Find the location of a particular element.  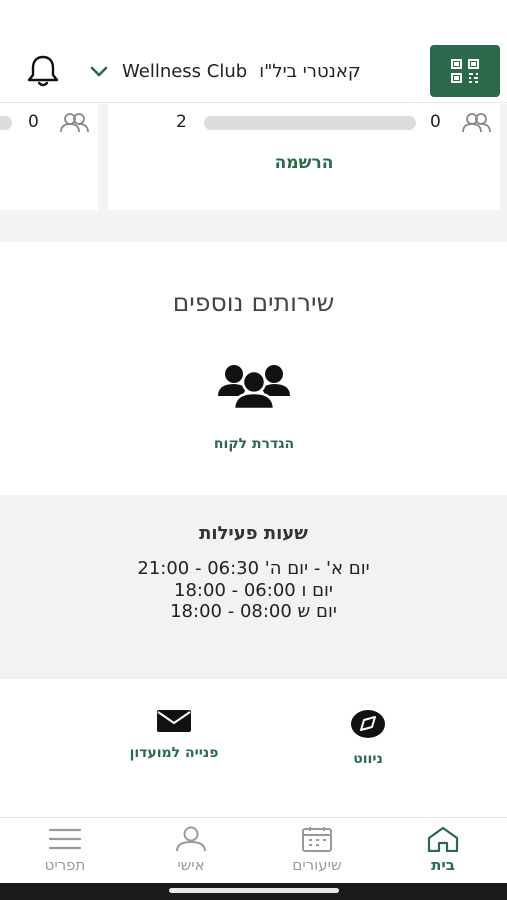

nav-personal-label: אישי is located at coordinates (191, 865).